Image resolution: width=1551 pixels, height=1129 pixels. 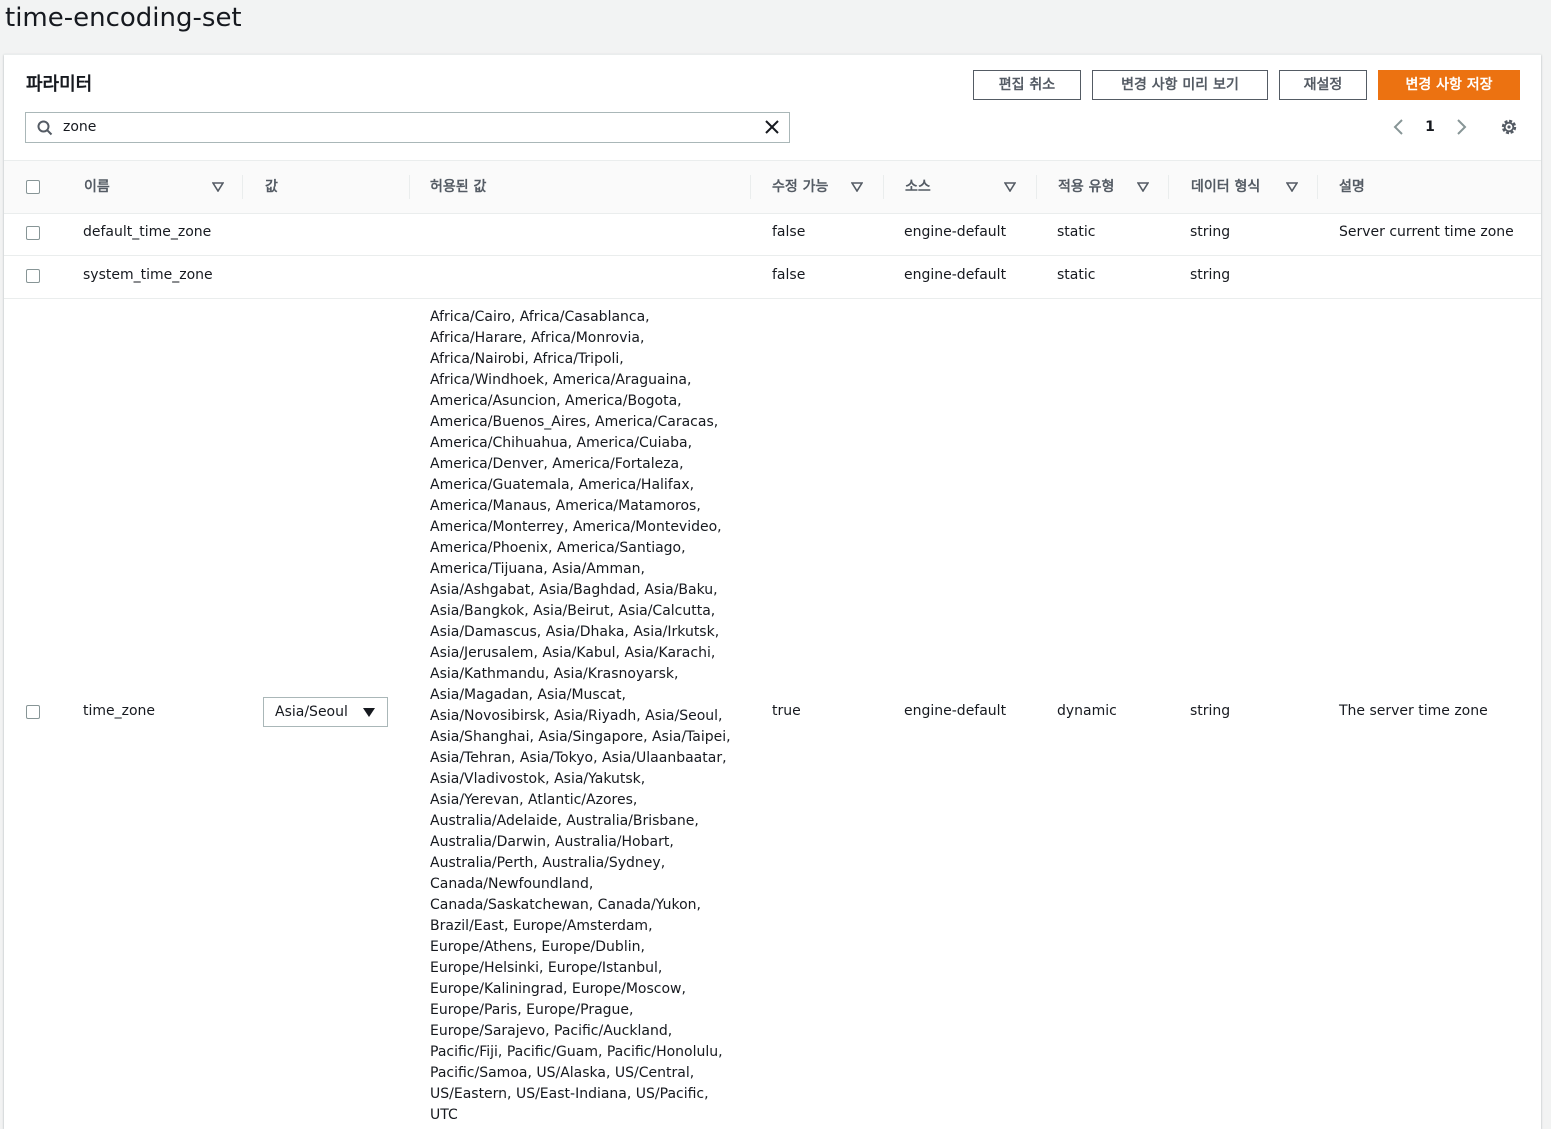 What do you see at coordinates (148, 275) in the screenshot?
I see `cell-name: system_time_zone` at bounding box center [148, 275].